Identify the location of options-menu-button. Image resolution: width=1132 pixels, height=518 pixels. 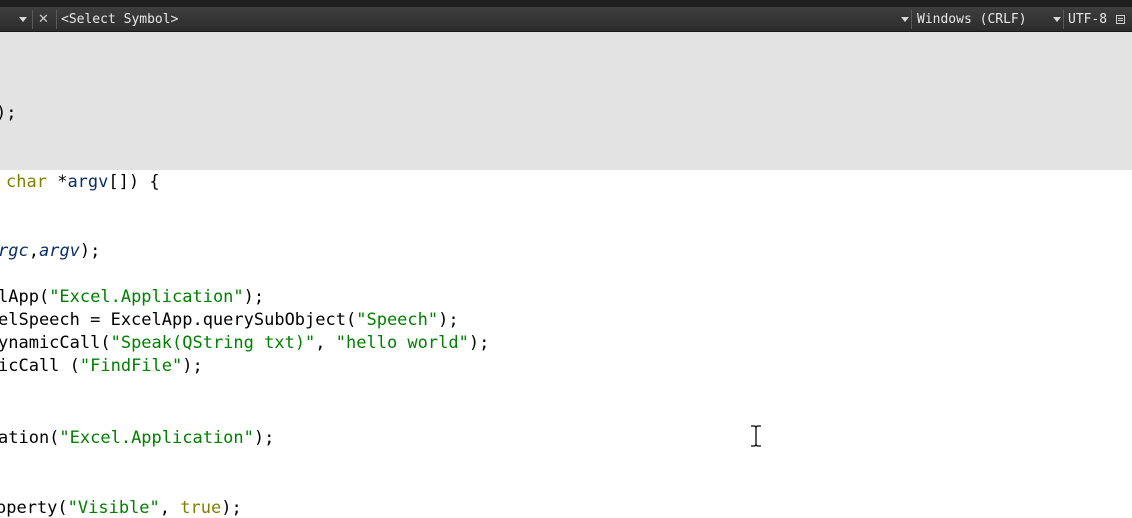
(1120, 19).